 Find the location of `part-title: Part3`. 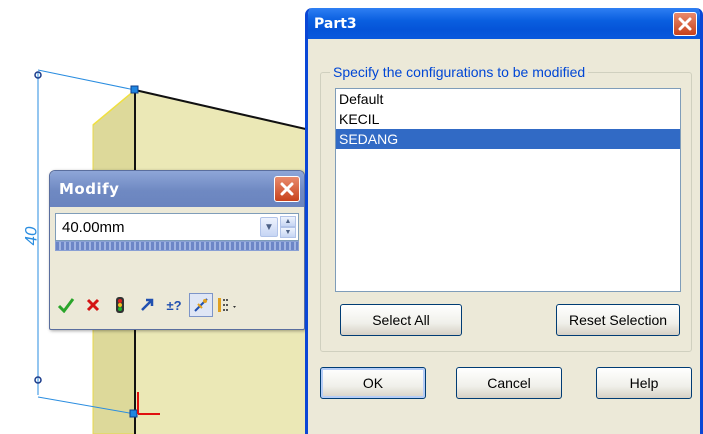

part-title: Part3 is located at coordinates (335, 23).